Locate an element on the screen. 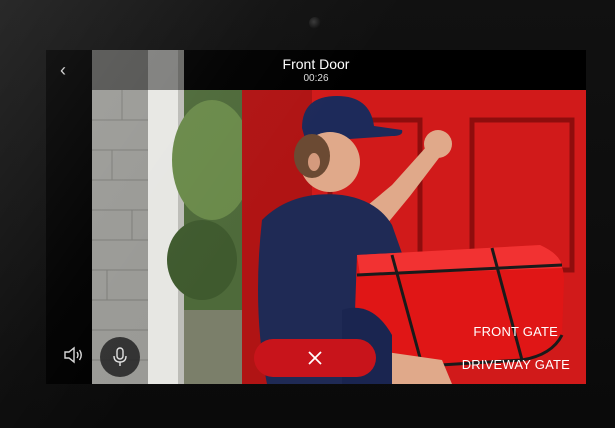  call-title: Front Door is located at coordinates (316, 64).